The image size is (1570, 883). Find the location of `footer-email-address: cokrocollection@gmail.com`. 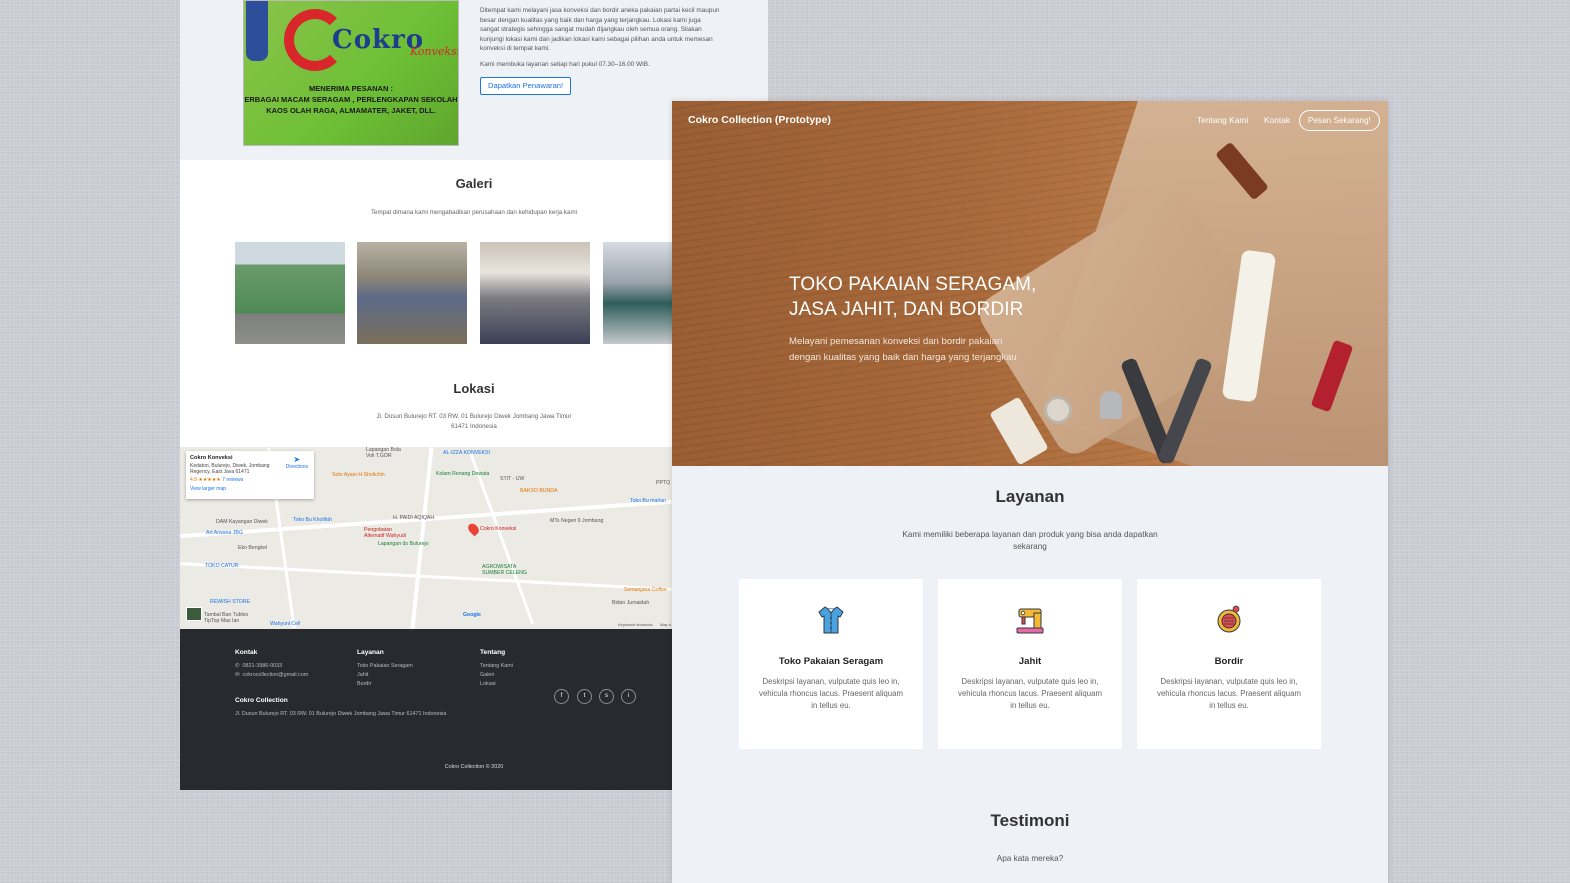

footer-email-address: cokrocollection@gmail.com is located at coordinates (276, 675).